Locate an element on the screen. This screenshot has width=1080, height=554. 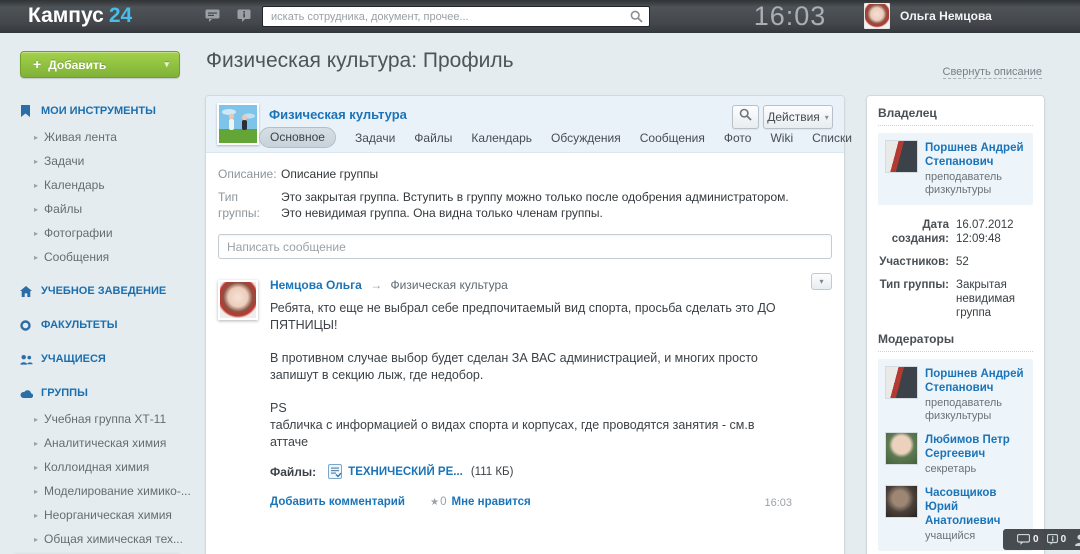
sidebar-item-group-inorganic: ▸ Неорганическая химия is located at coordinates (95, 515).